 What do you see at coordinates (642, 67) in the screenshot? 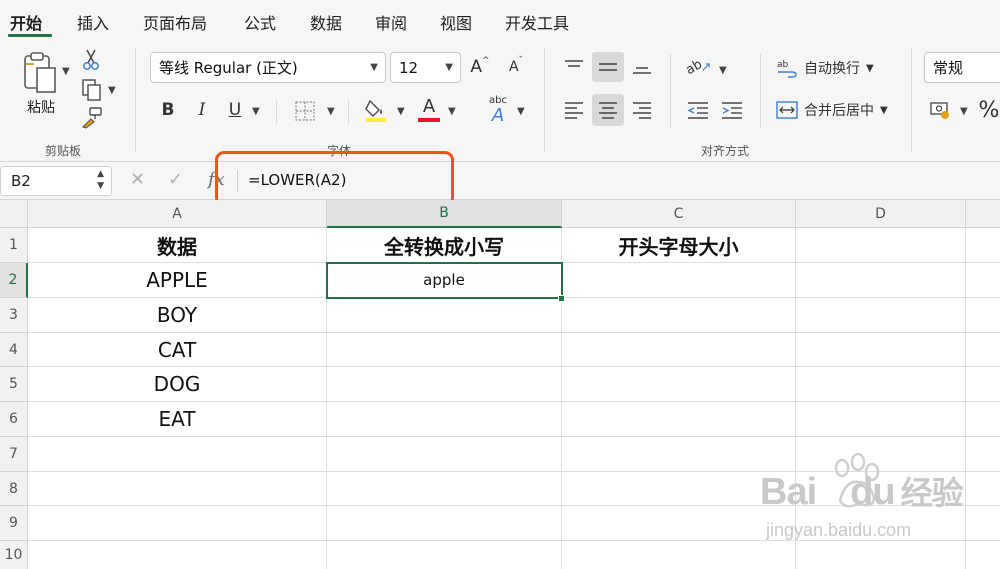
I see `align-bottom-button` at bounding box center [642, 67].